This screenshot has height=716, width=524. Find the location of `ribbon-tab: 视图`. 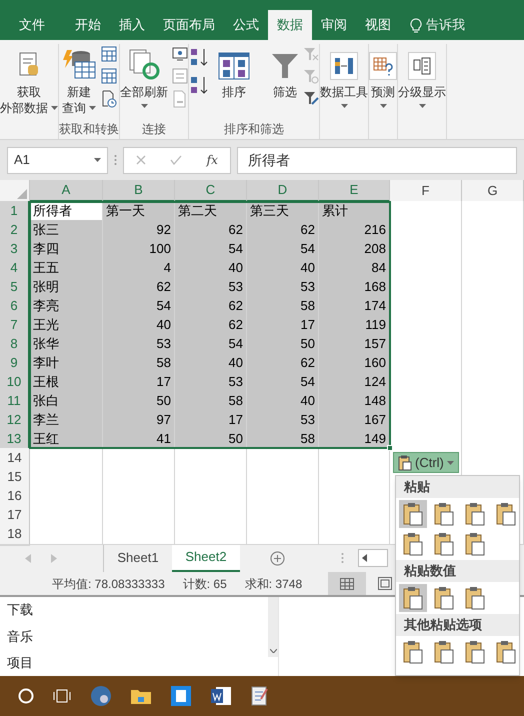

ribbon-tab: 视图 is located at coordinates (378, 25).